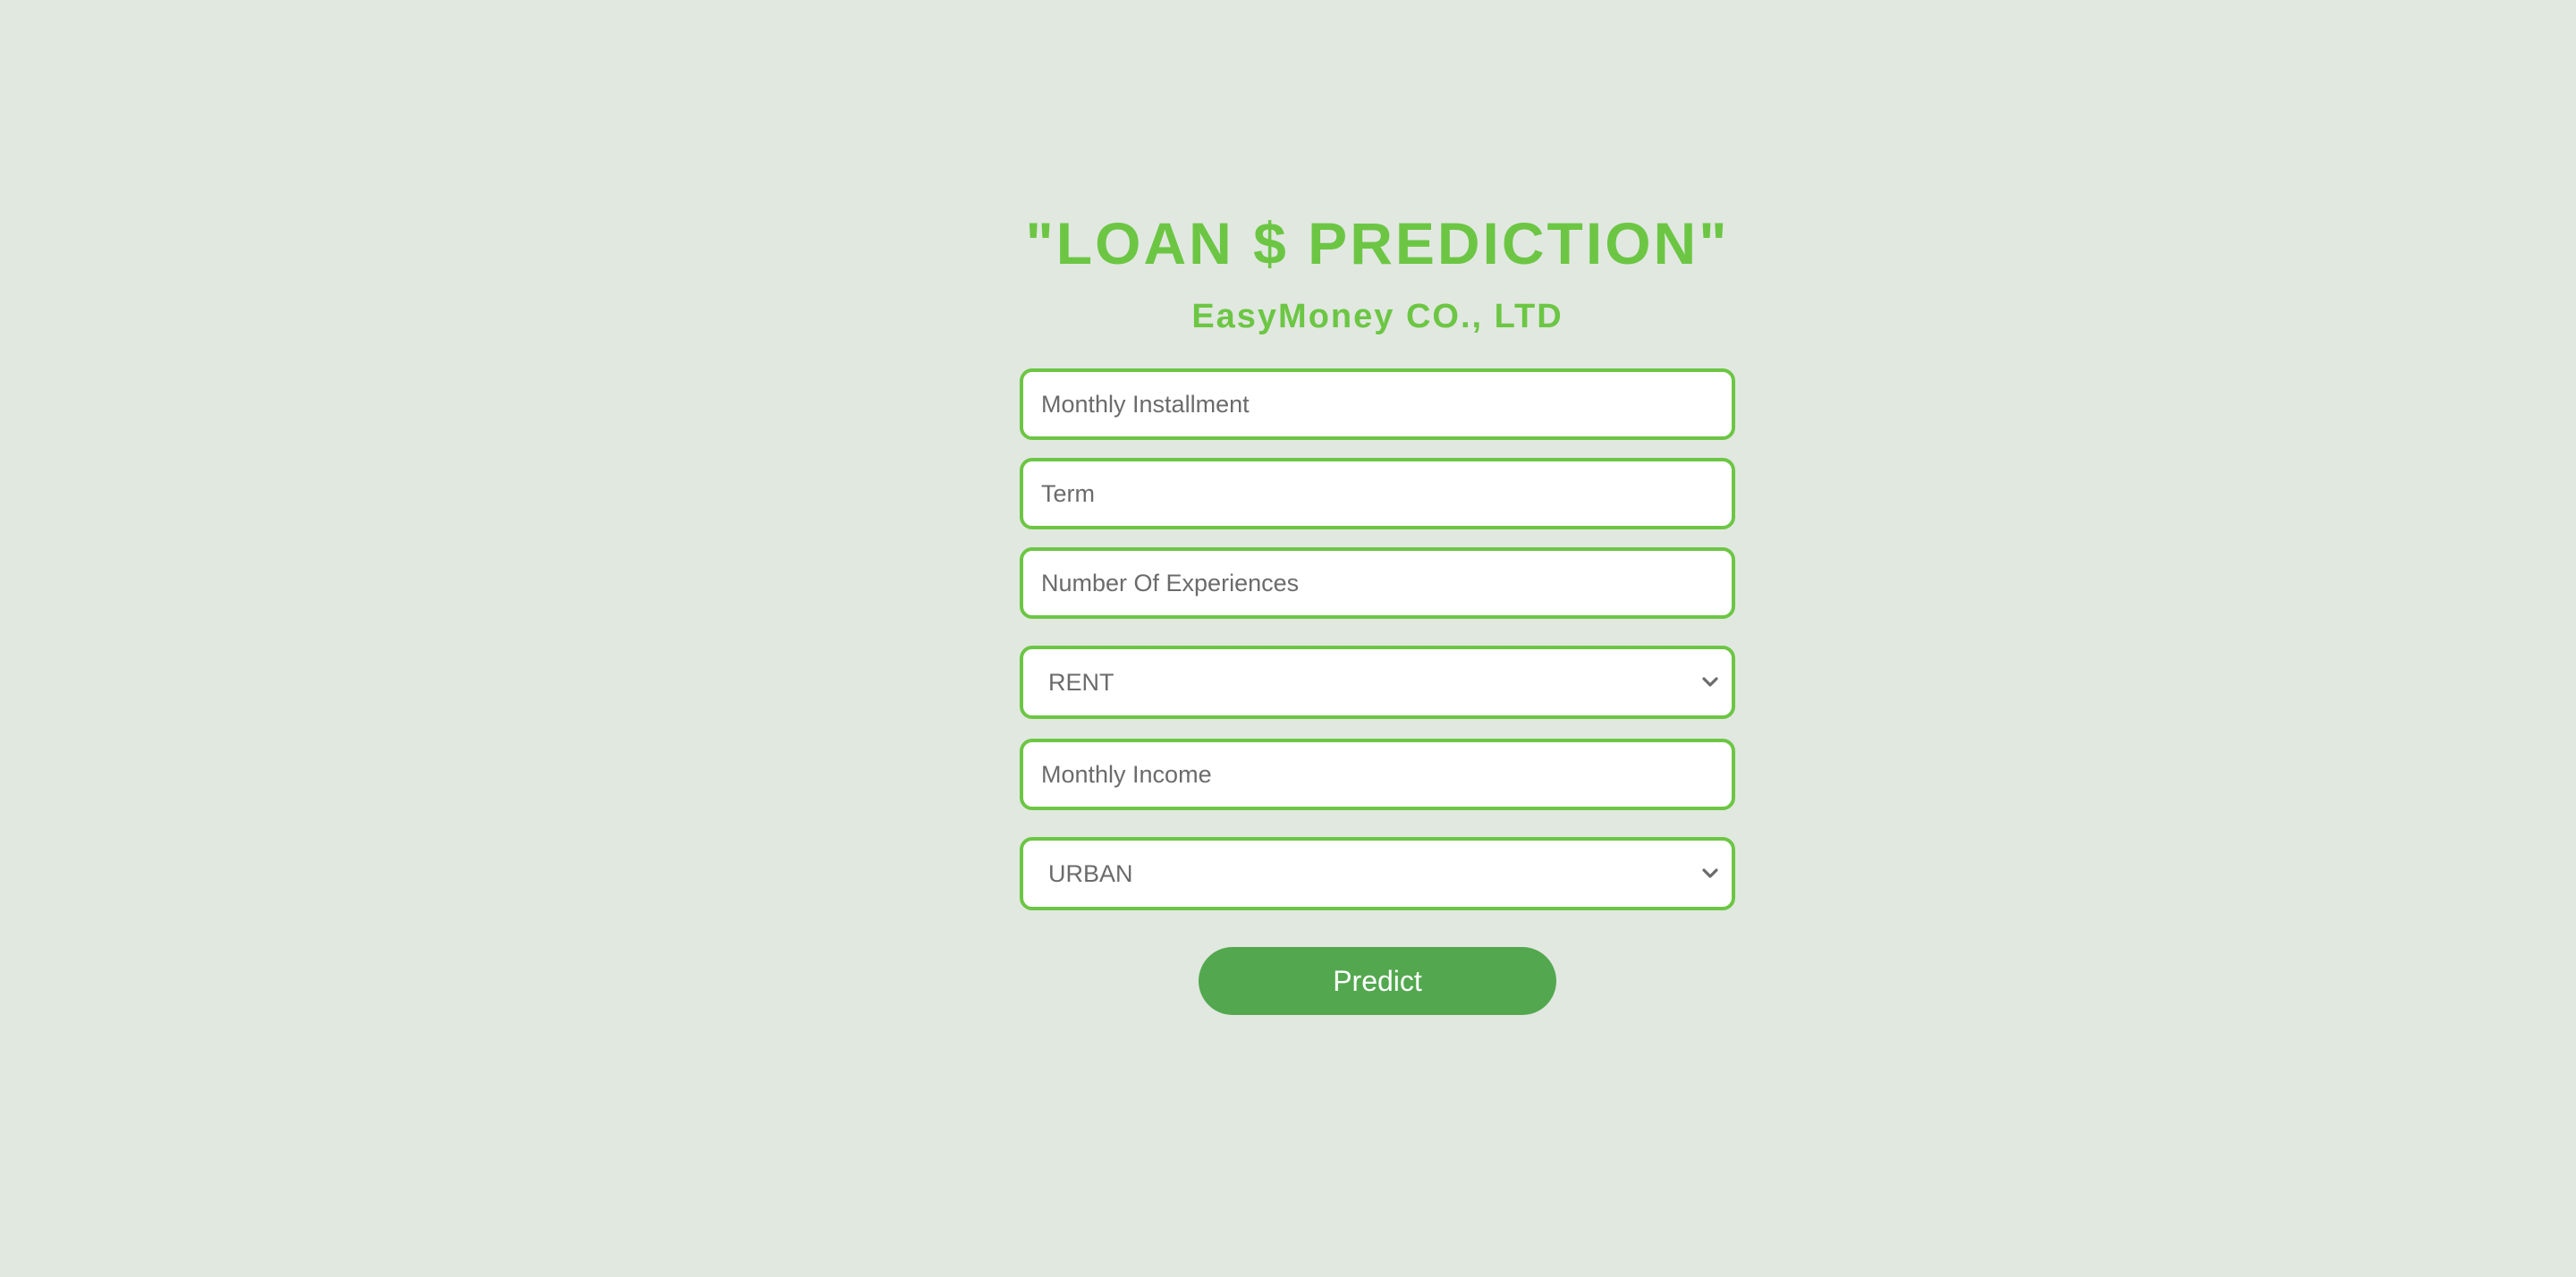  I want to click on company-subtitle: EasyMoney CO., LTD, so click(1377, 316).